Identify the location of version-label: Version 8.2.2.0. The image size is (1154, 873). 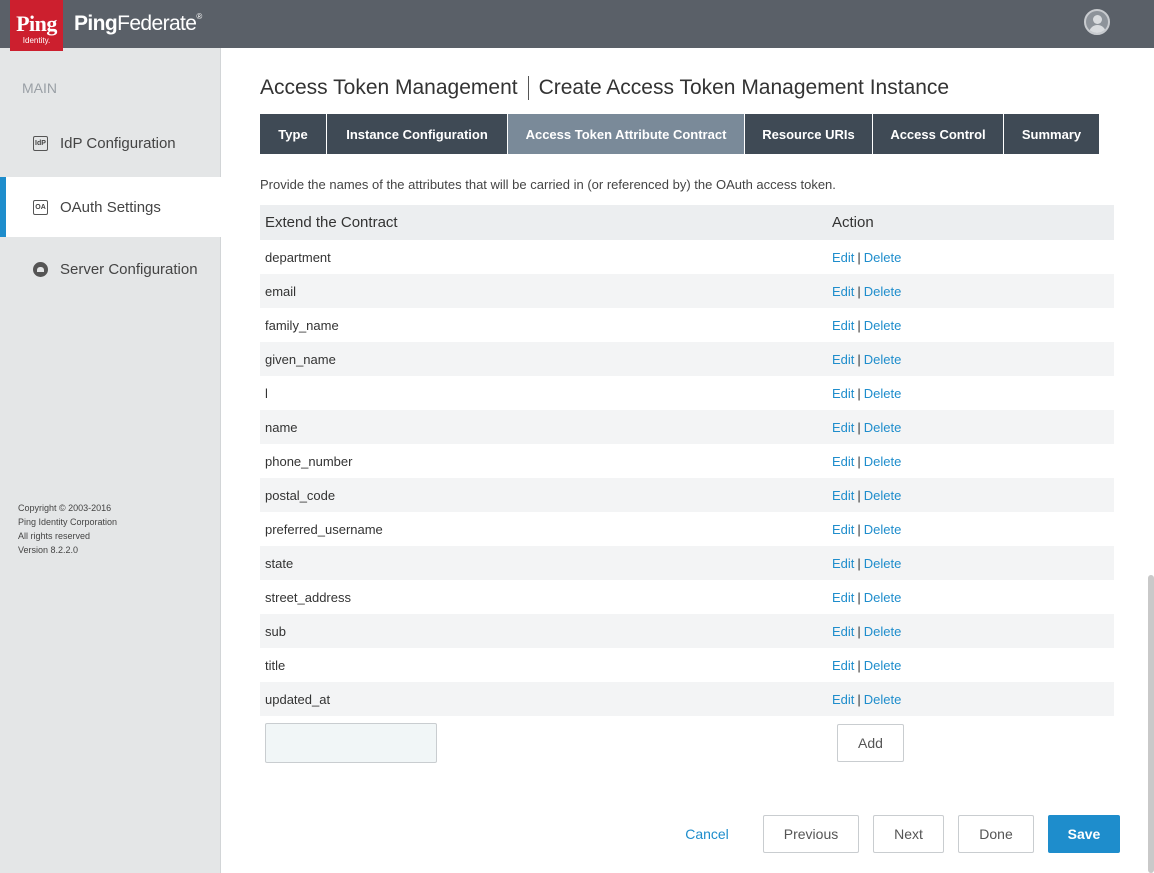
(48, 550).